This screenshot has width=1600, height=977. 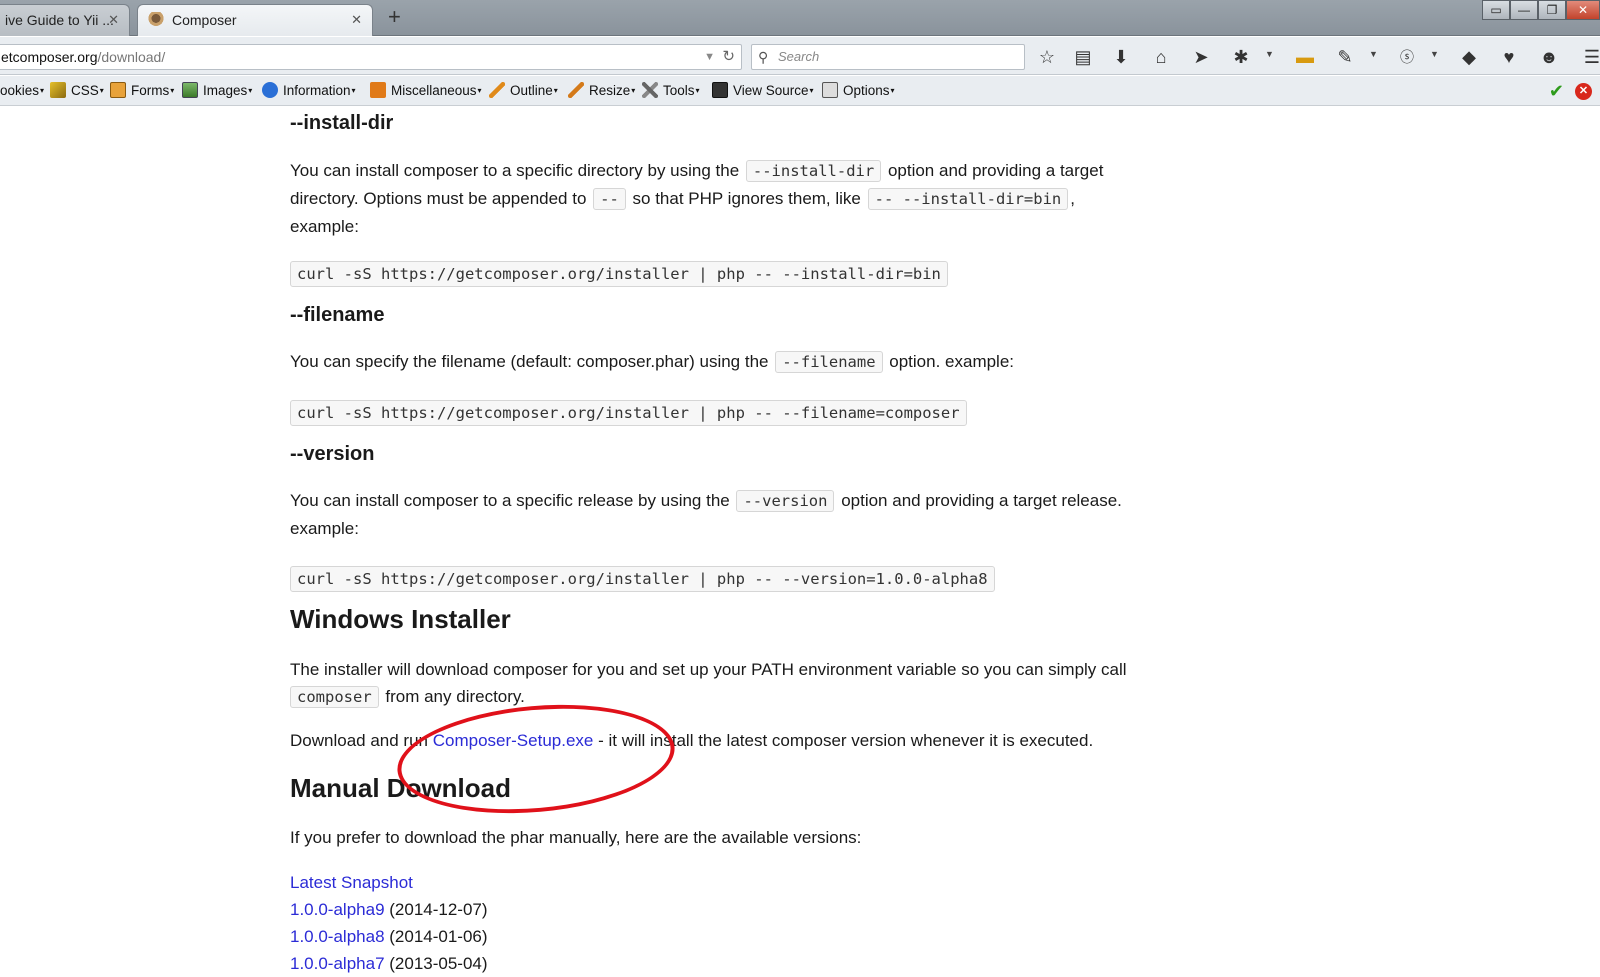 What do you see at coordinates (337, 909) in the screenshot?
I see `version-link: 1.0.0-alpha9` at bounding box center [337, 909].